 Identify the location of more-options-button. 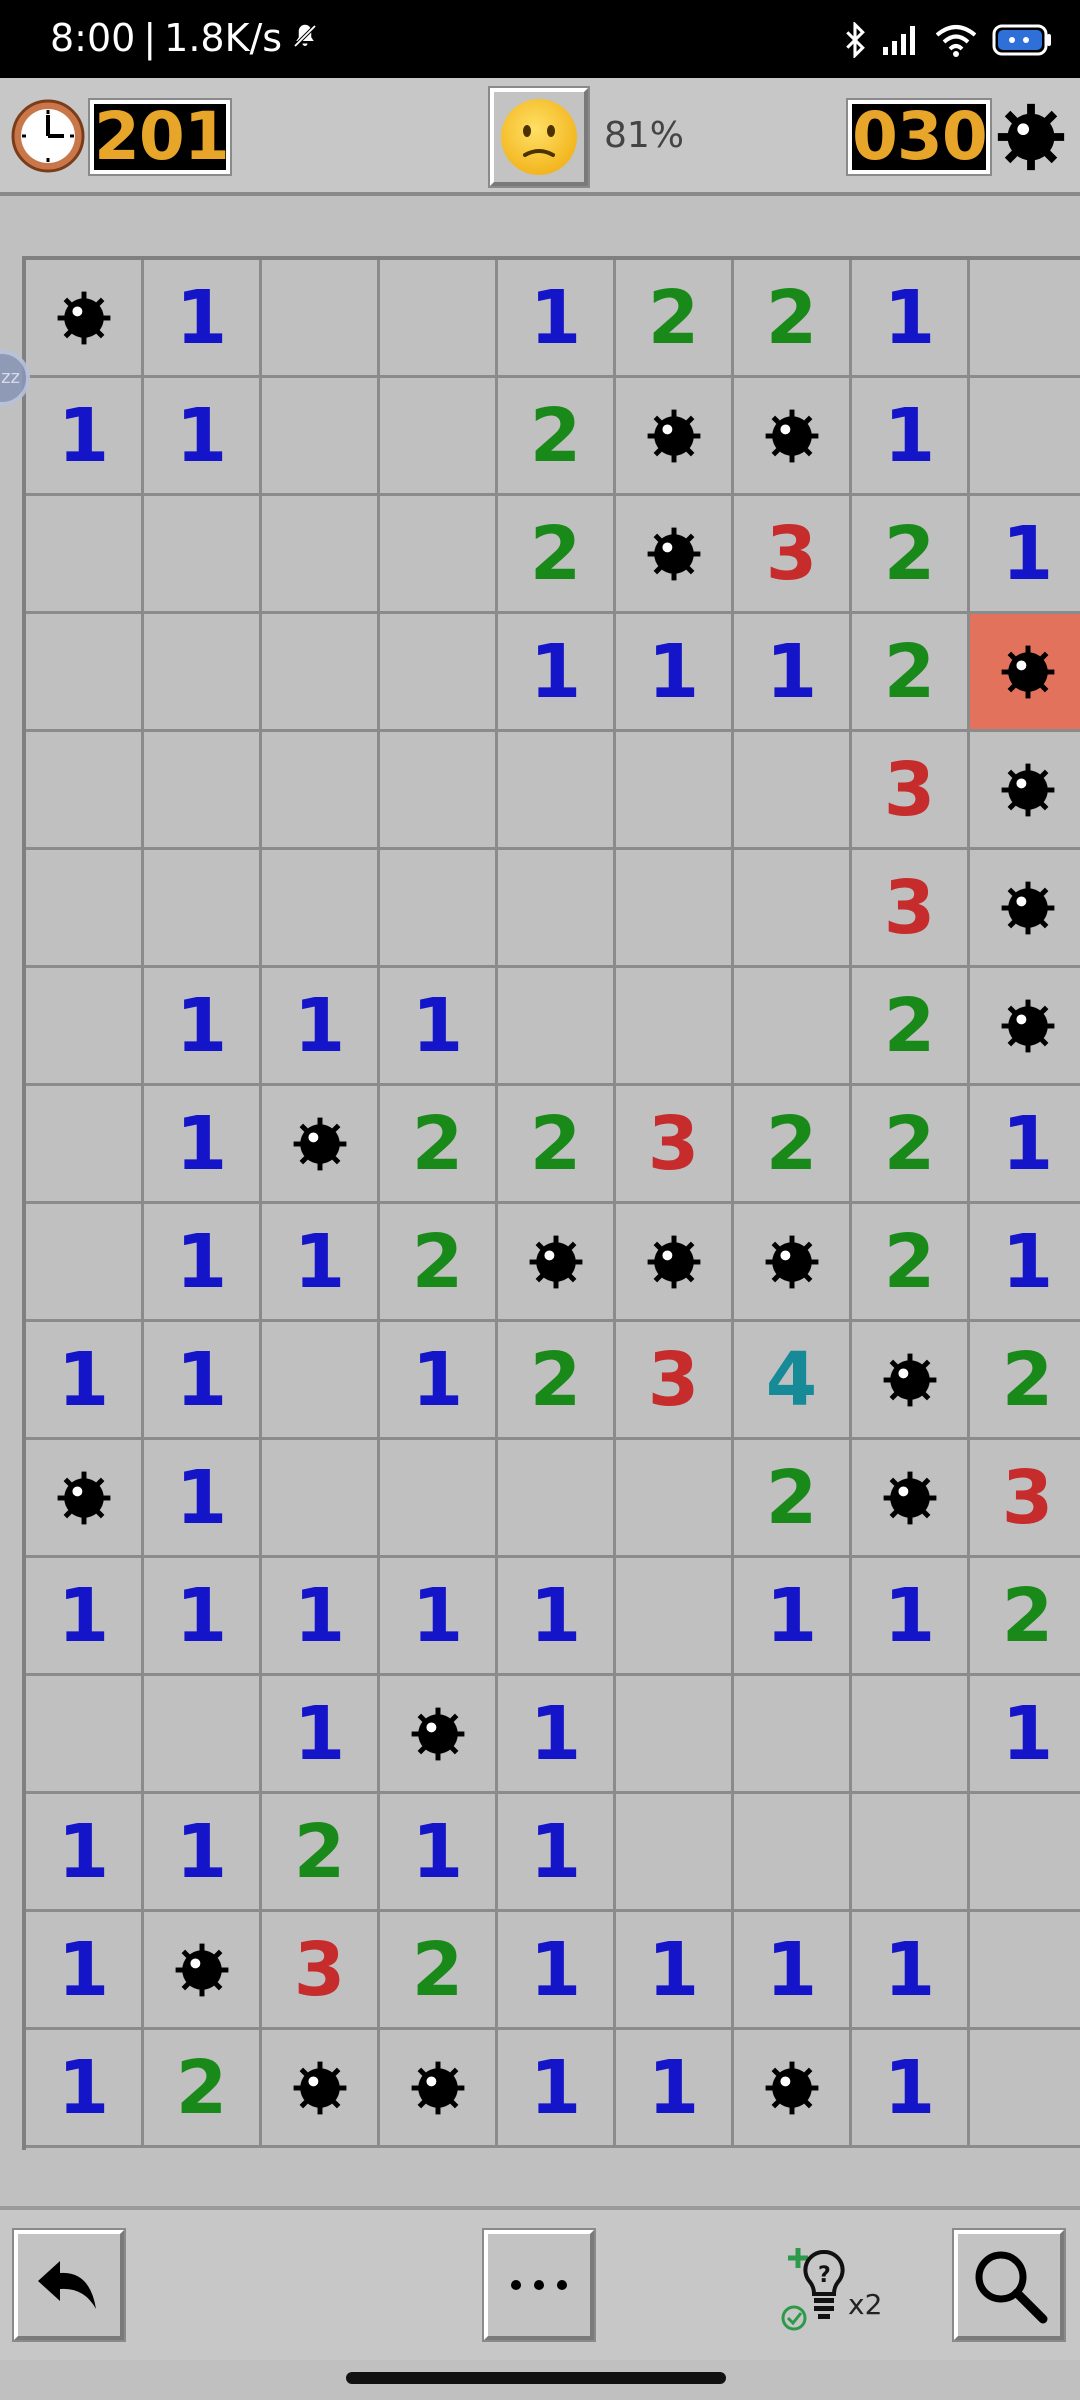
(539, 2285).